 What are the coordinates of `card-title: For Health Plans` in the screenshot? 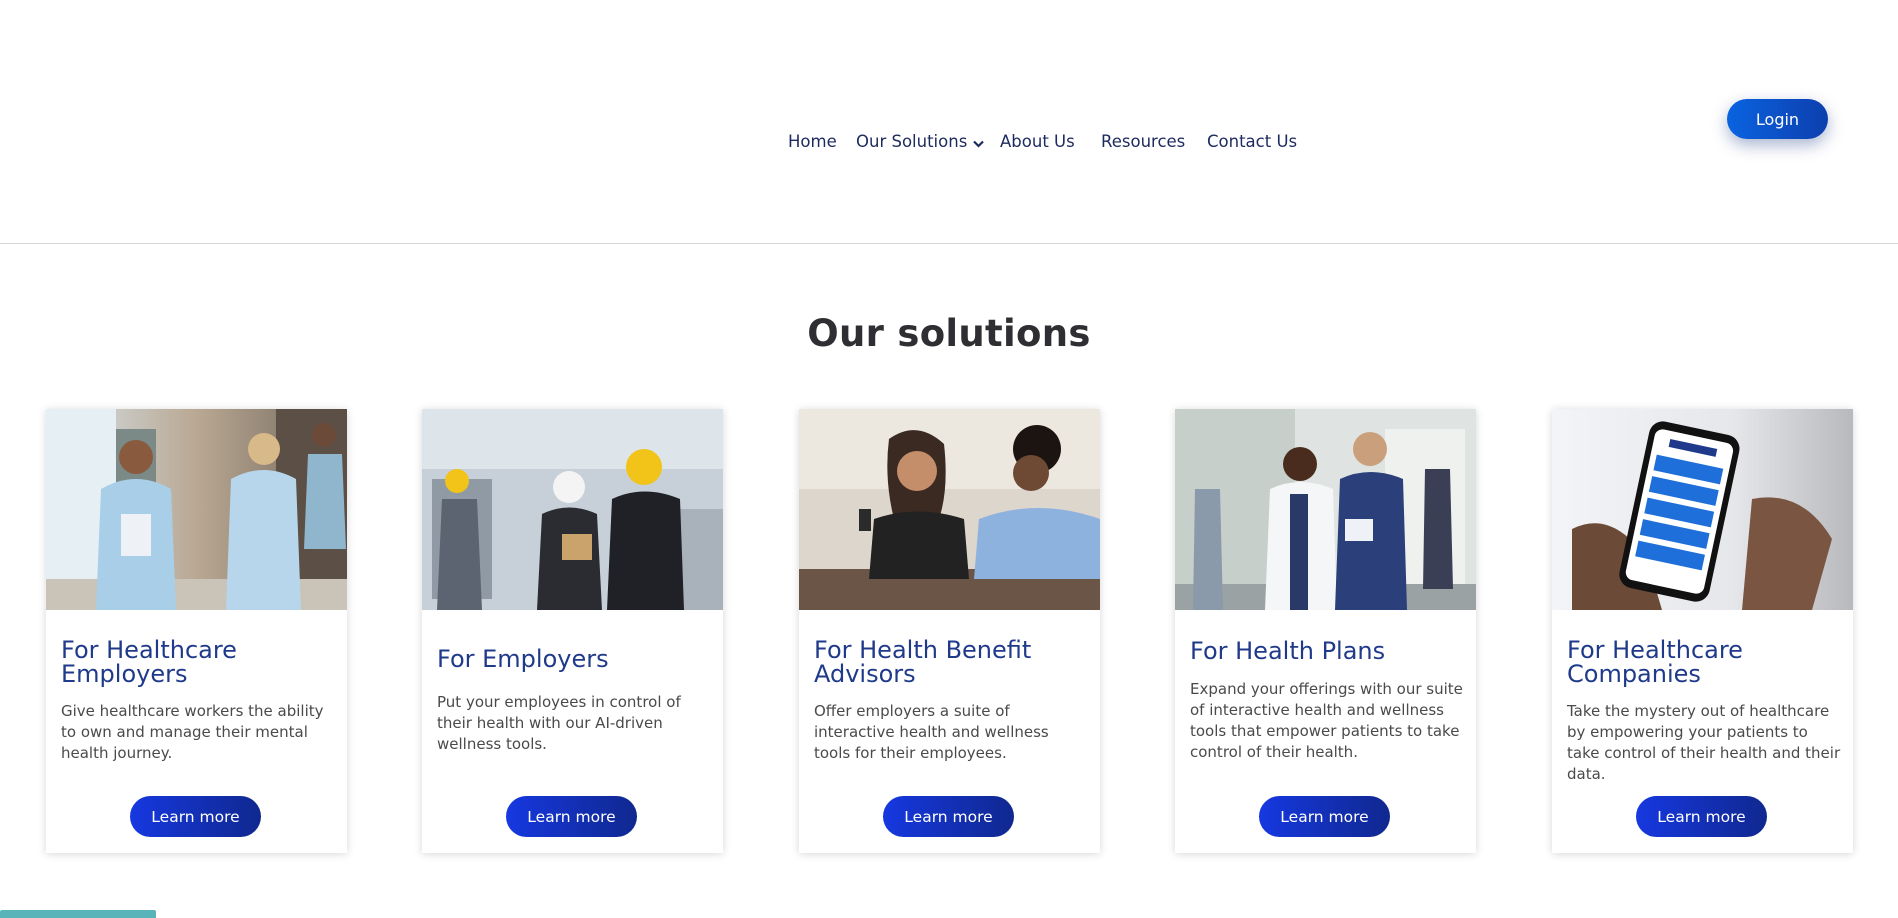 It's located at (1288, 651).